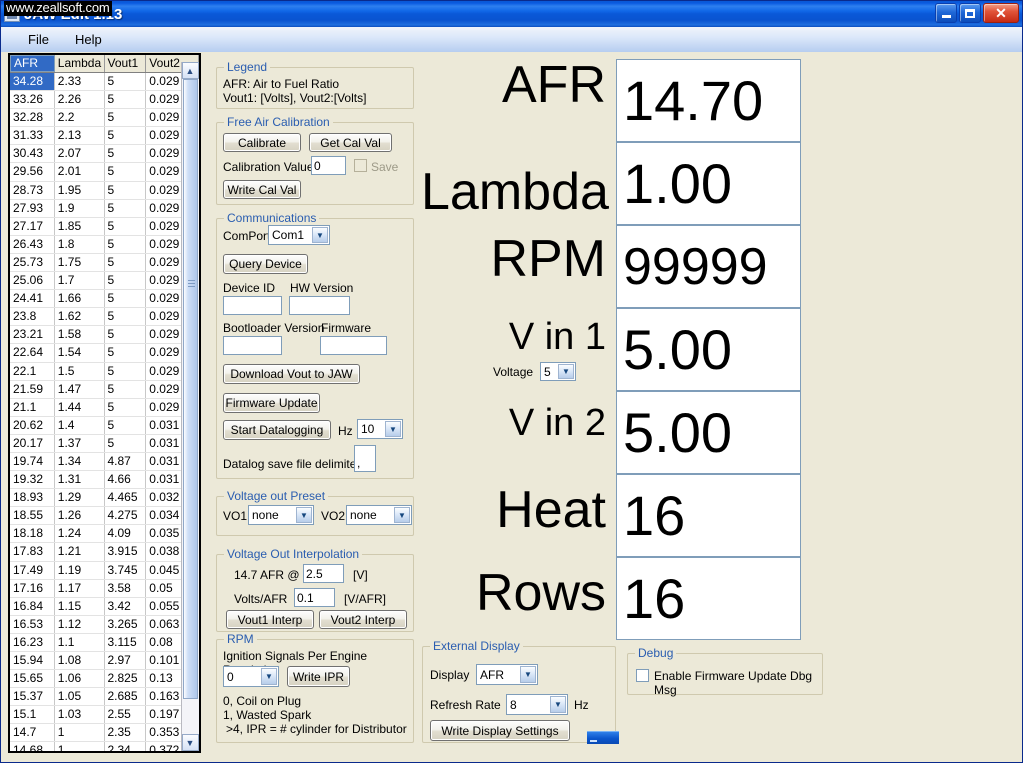 The image size is (1023, 763). Describe the element at coordinates (708, 598) in the screenshot. I see `readout-value-rows: 16` at that location.